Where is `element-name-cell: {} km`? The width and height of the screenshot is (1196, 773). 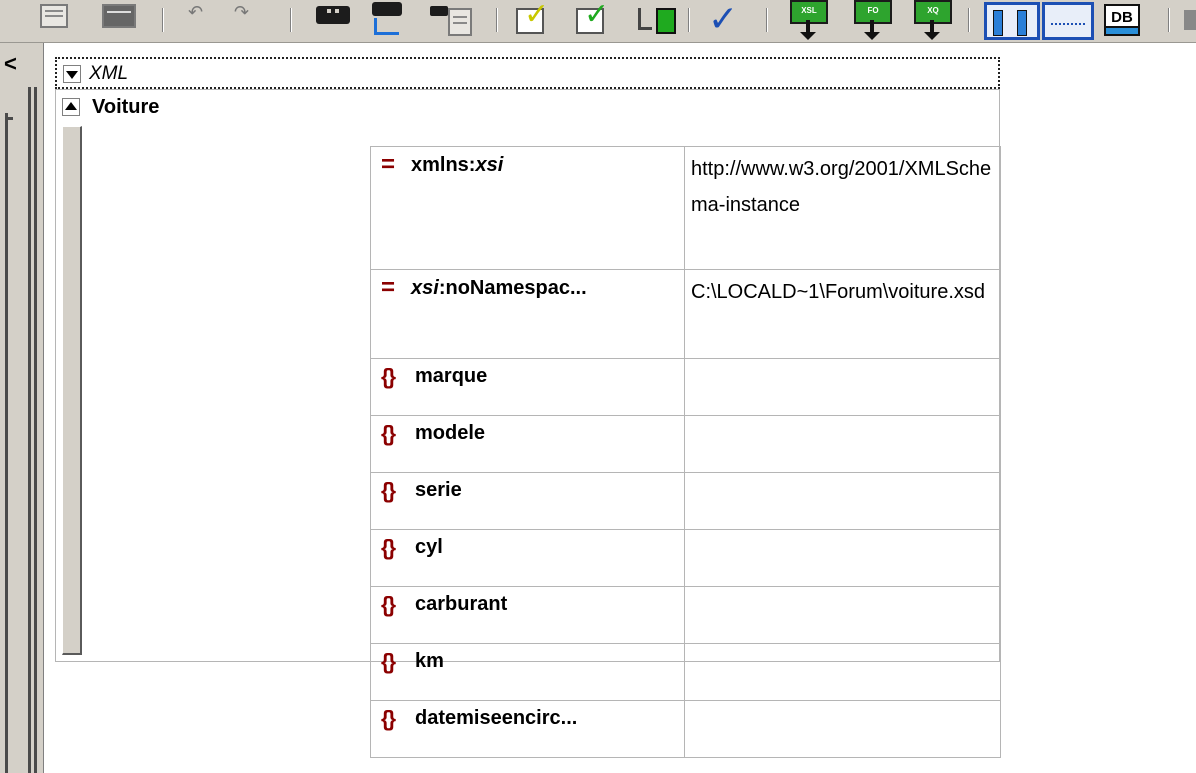 element-name-cell: {} km is located at coordinates (527, 672).